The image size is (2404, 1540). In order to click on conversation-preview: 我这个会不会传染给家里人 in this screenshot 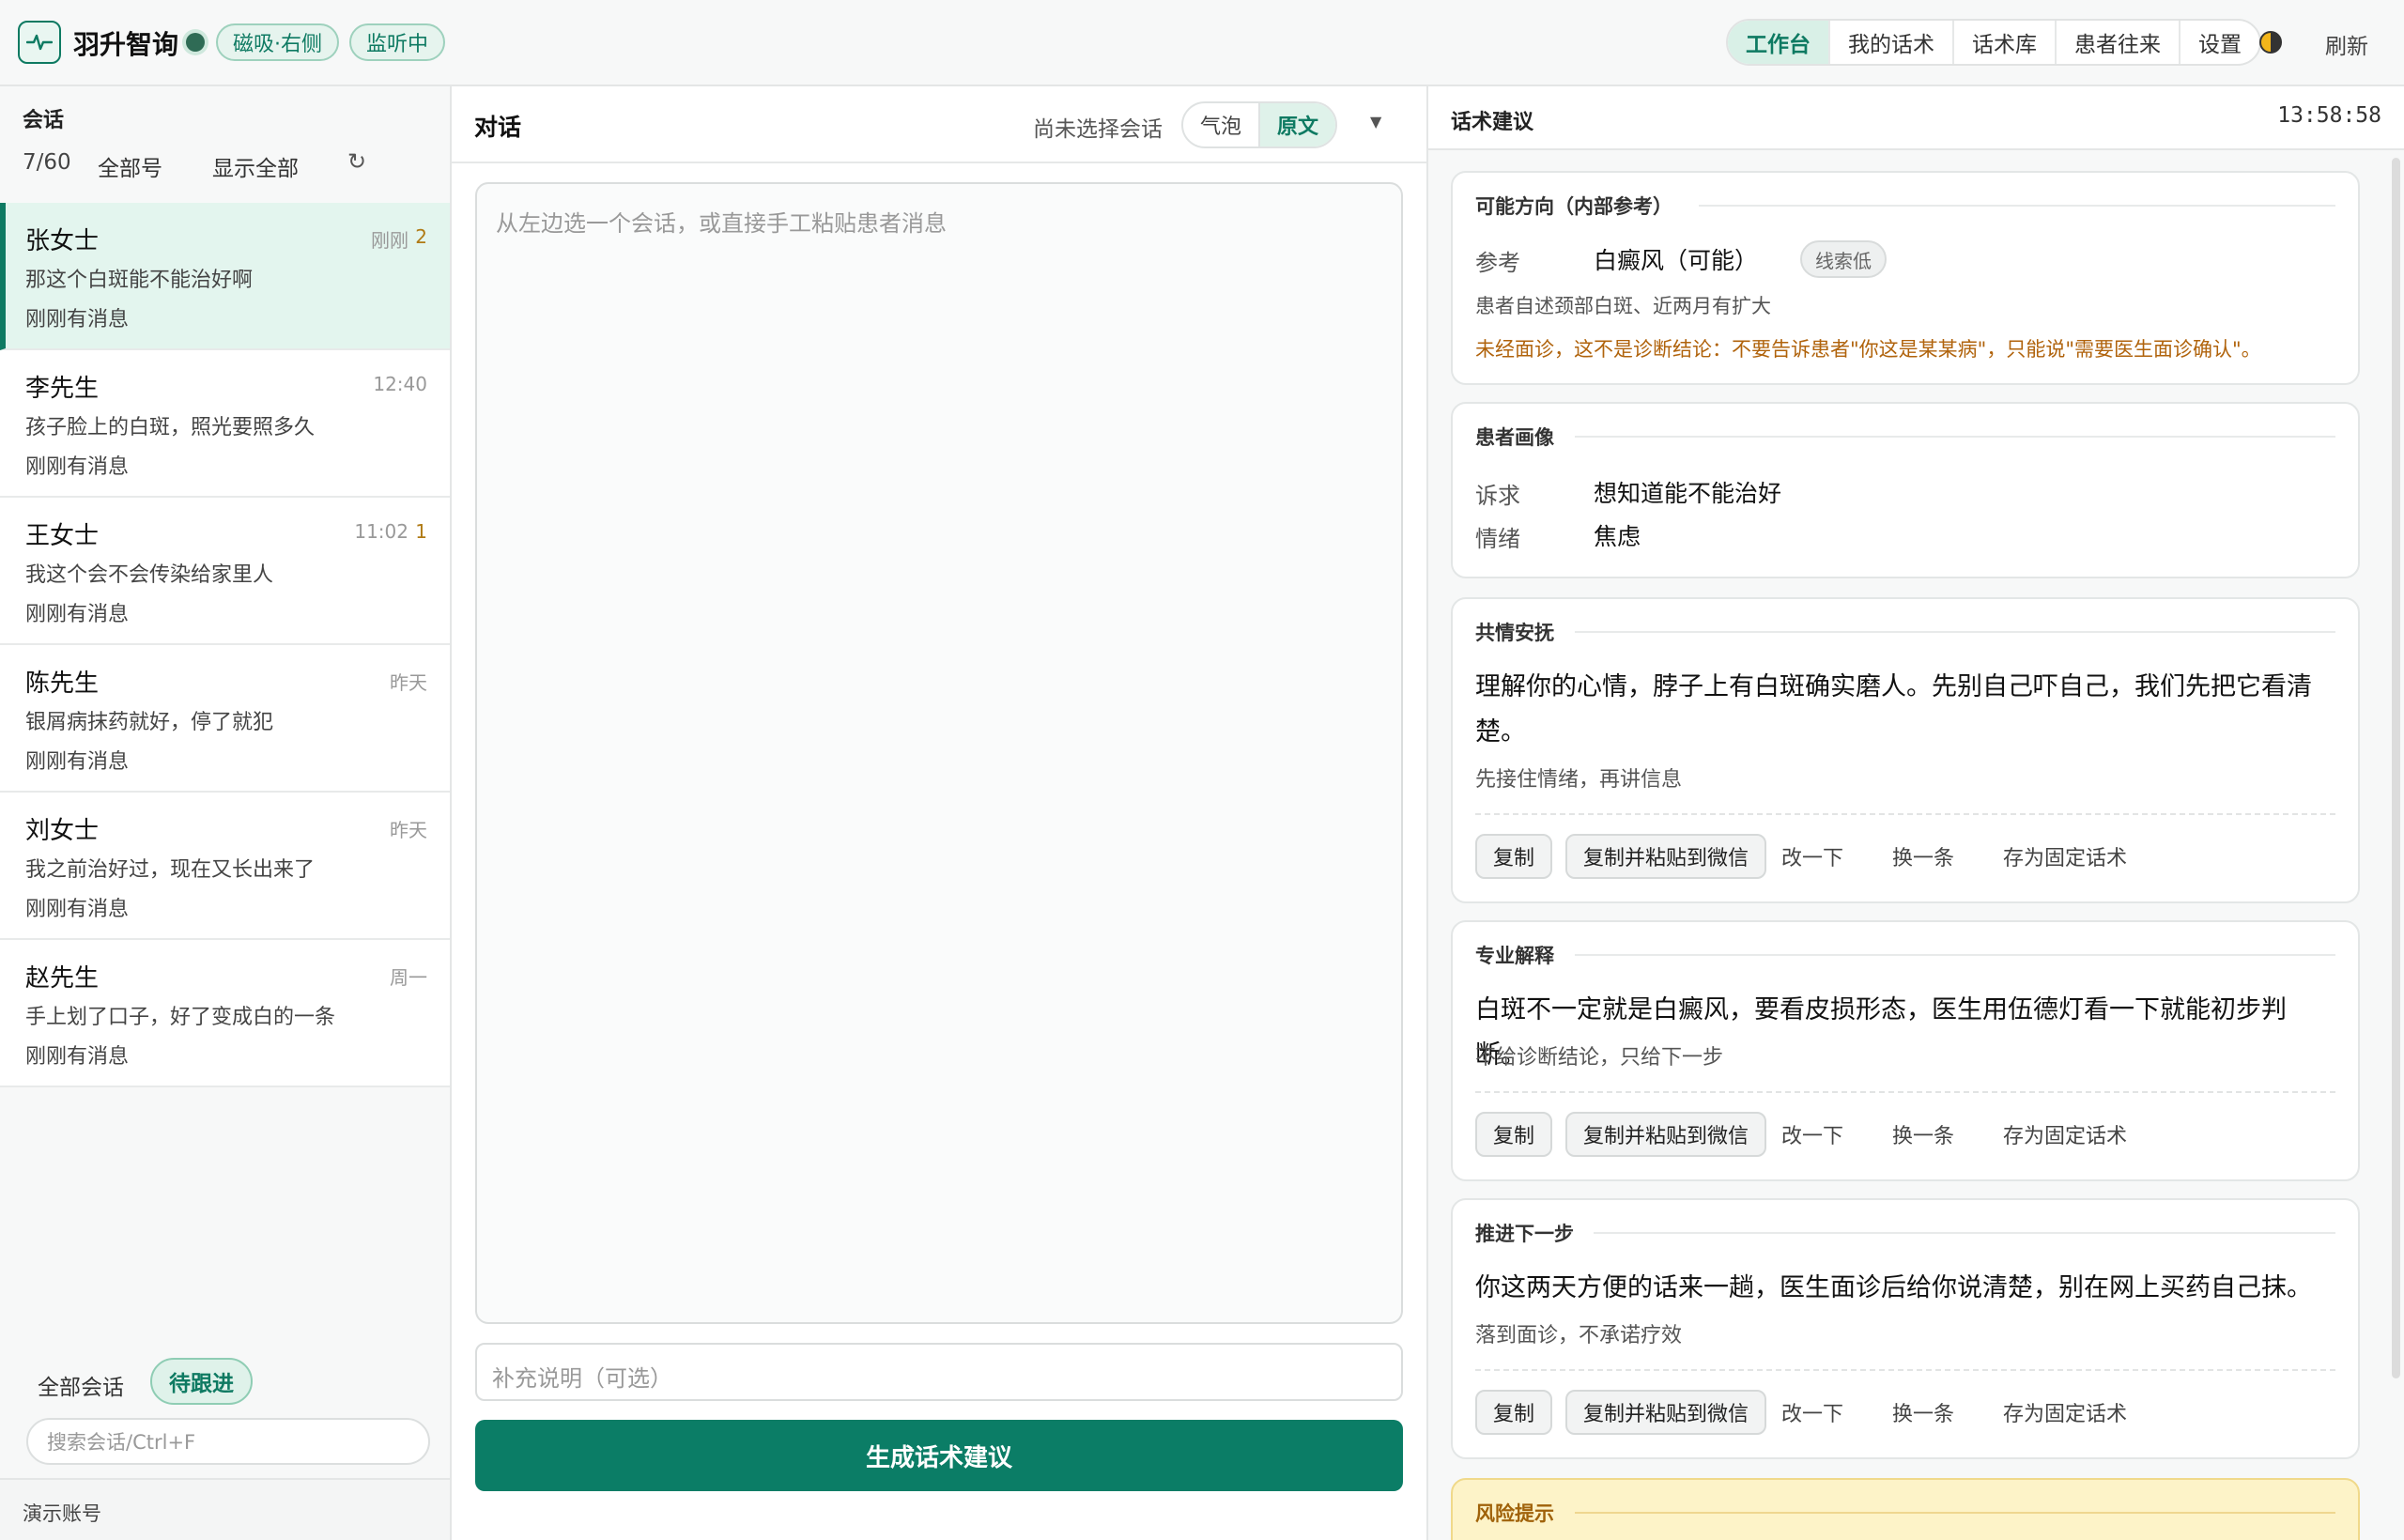, I will do `click(149, 575)`.